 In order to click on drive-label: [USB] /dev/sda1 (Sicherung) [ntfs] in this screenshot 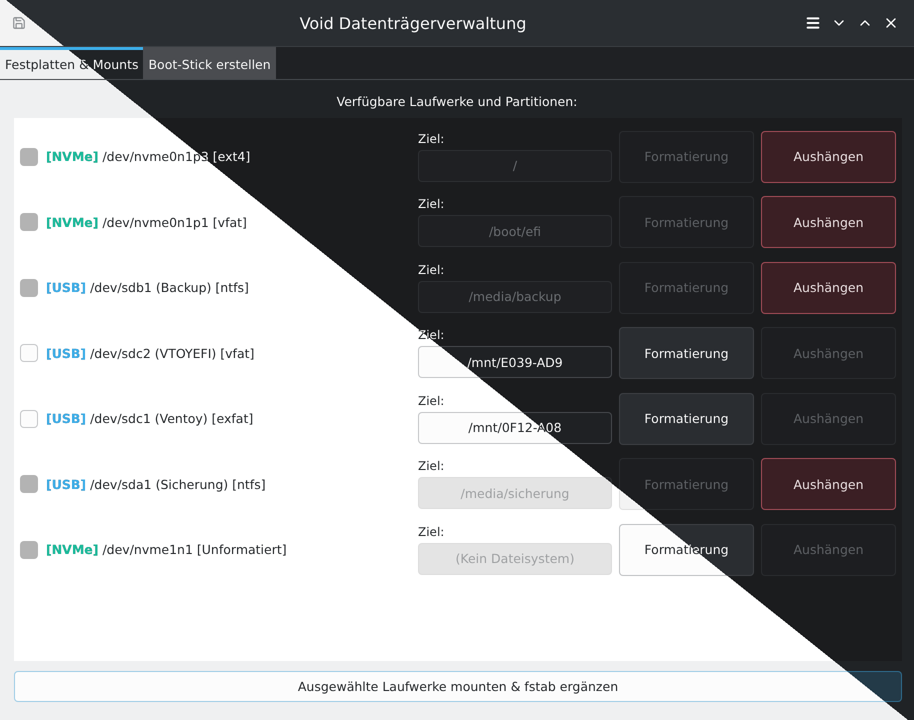, I will do `click(156, 484)`.